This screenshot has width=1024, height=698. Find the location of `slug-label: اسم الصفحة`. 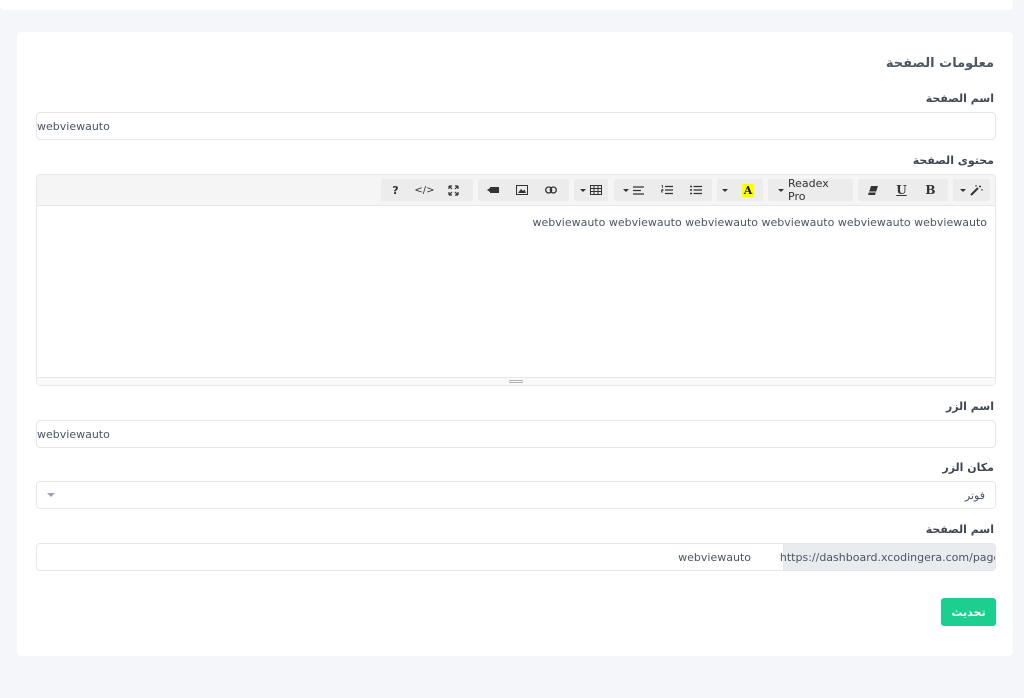

slug-label: اسم الصفحة is located at coordinates (959, 529).